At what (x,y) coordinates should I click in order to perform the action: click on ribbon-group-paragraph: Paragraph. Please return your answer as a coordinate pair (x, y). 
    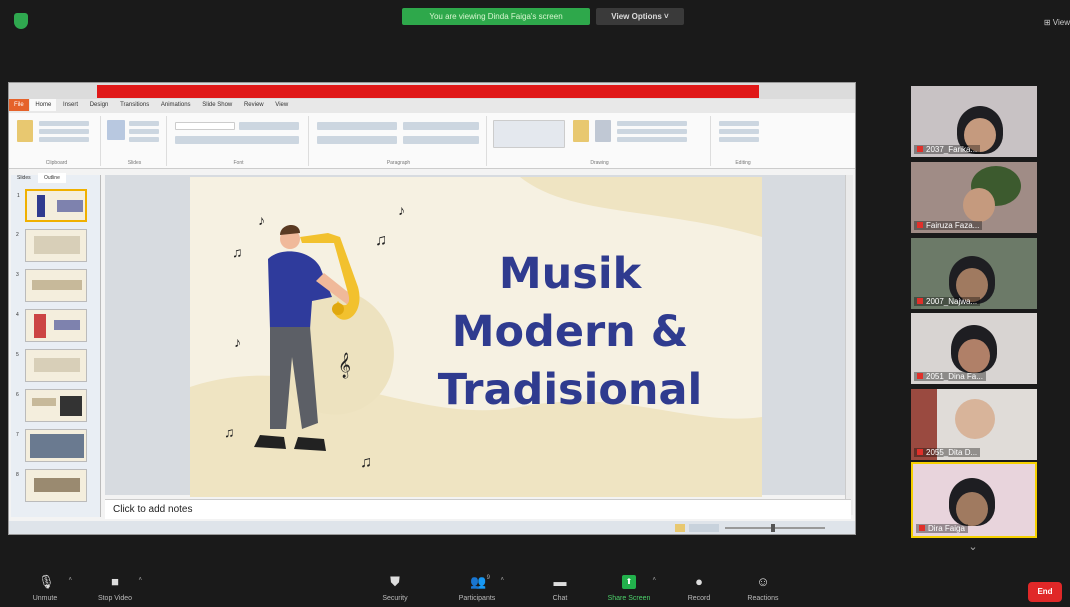
    Looking at the image, I should click on (399, 141).